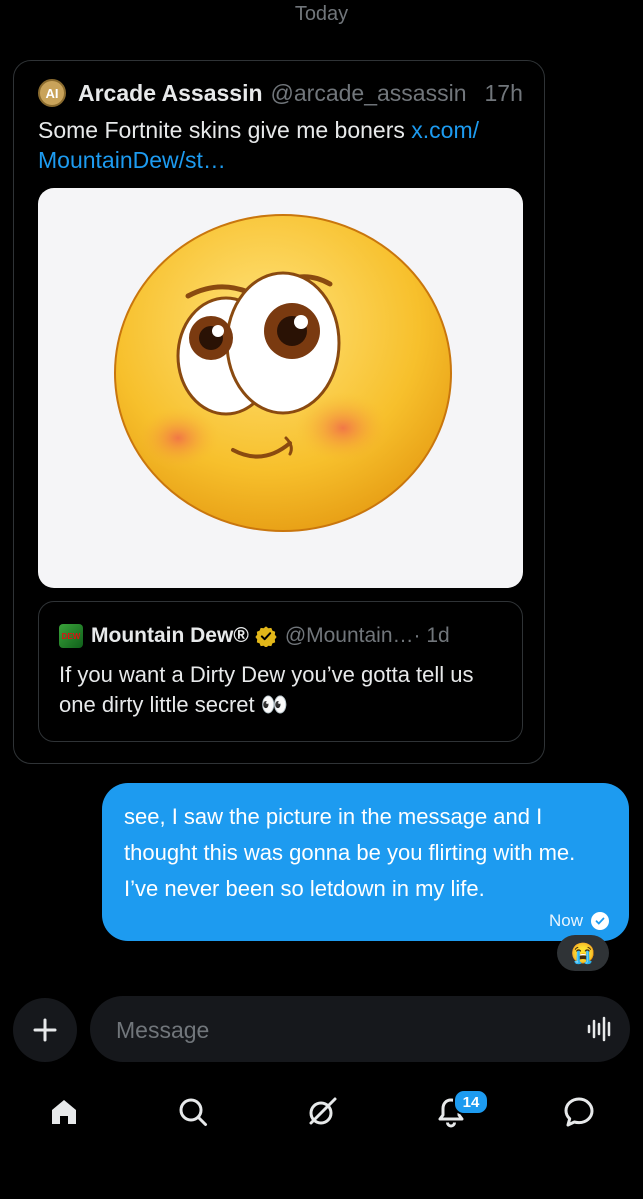 The height and width of the screenshot is (1199, 643). I want to click on message-reaction: 😭, so click(583, 953).